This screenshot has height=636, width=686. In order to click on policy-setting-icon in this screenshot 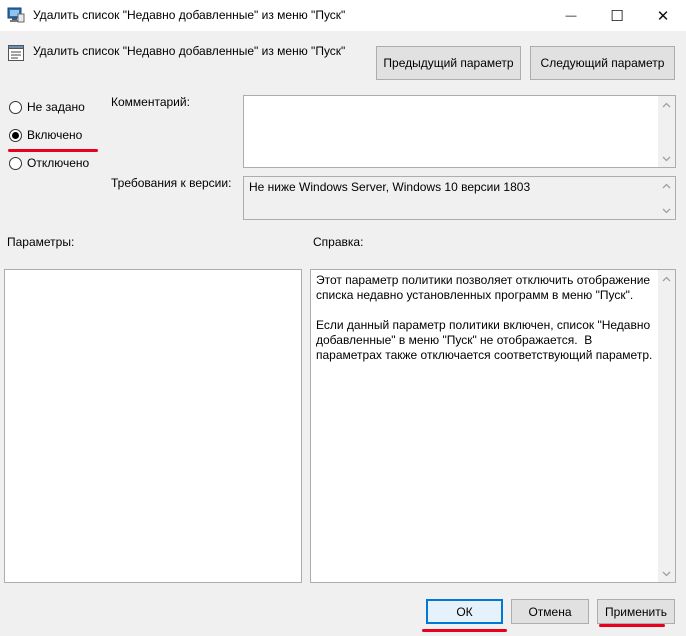, I will do `click(16, 53)`.